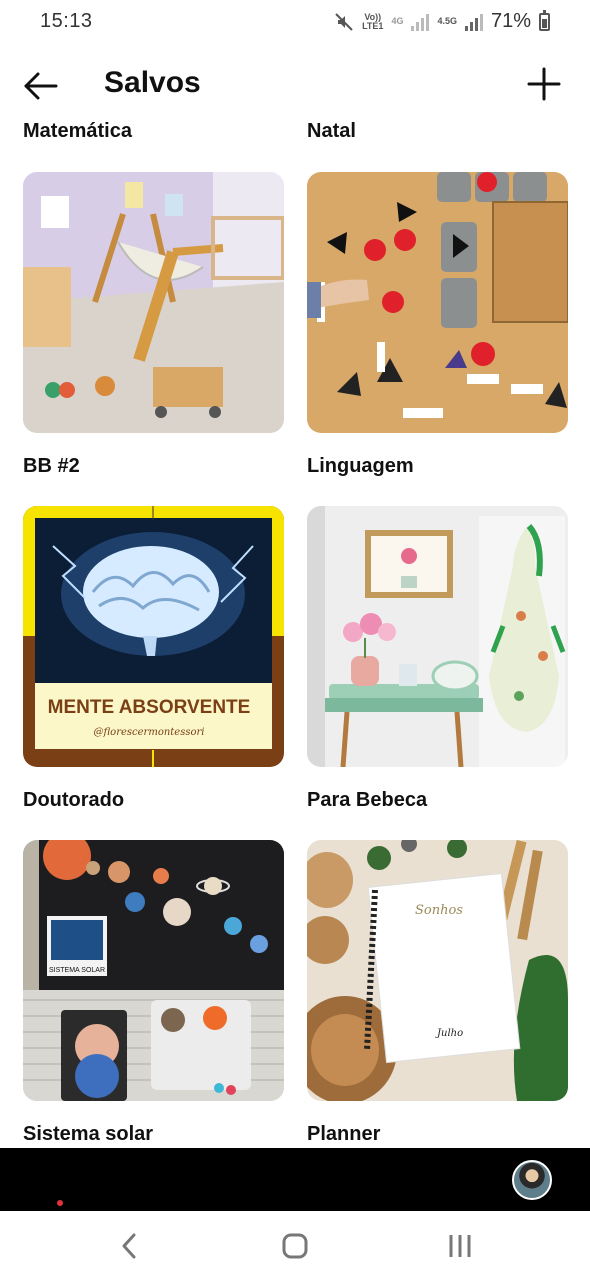  I want to click on bottom-navigation-bar, so click(295, 1179).